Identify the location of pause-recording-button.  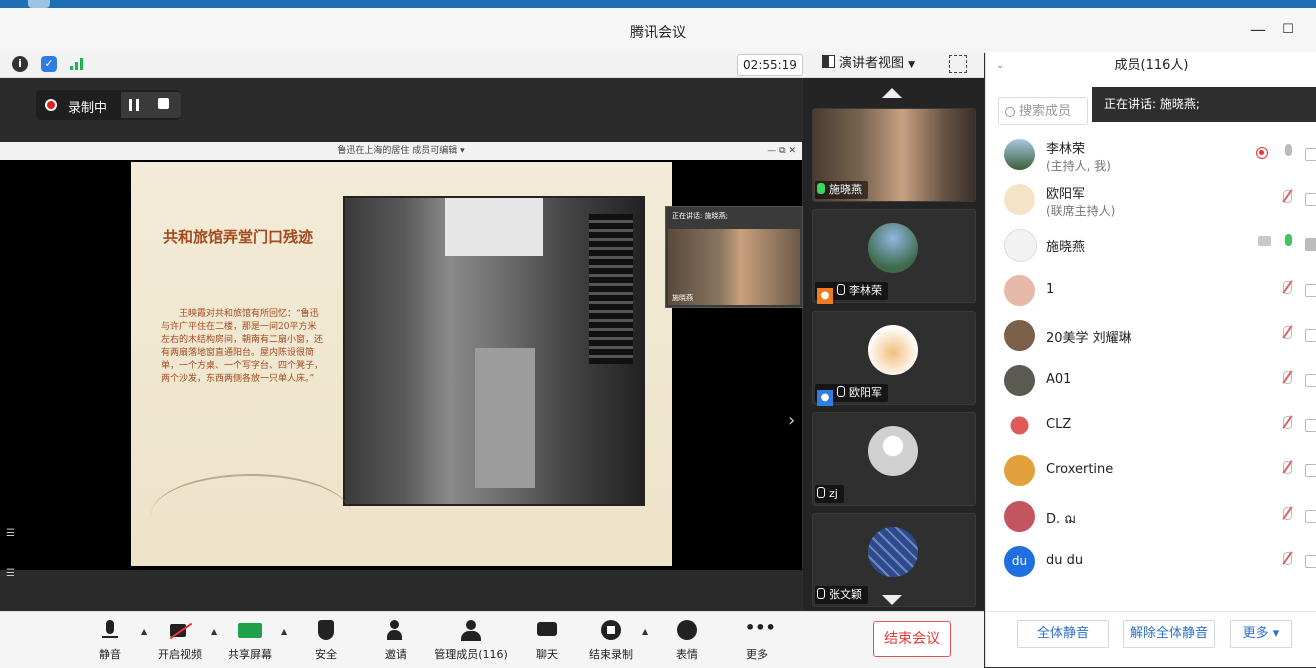
(151, 105).